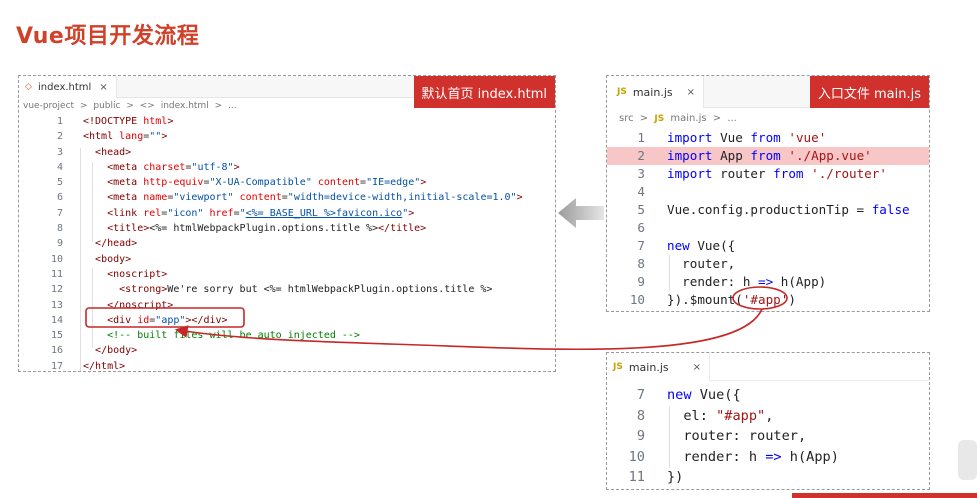  What do you see at coordinates (731, 299) in the screenshot?
I see `code-text: }).$mount('#app')` at bounding box center [731, 299].